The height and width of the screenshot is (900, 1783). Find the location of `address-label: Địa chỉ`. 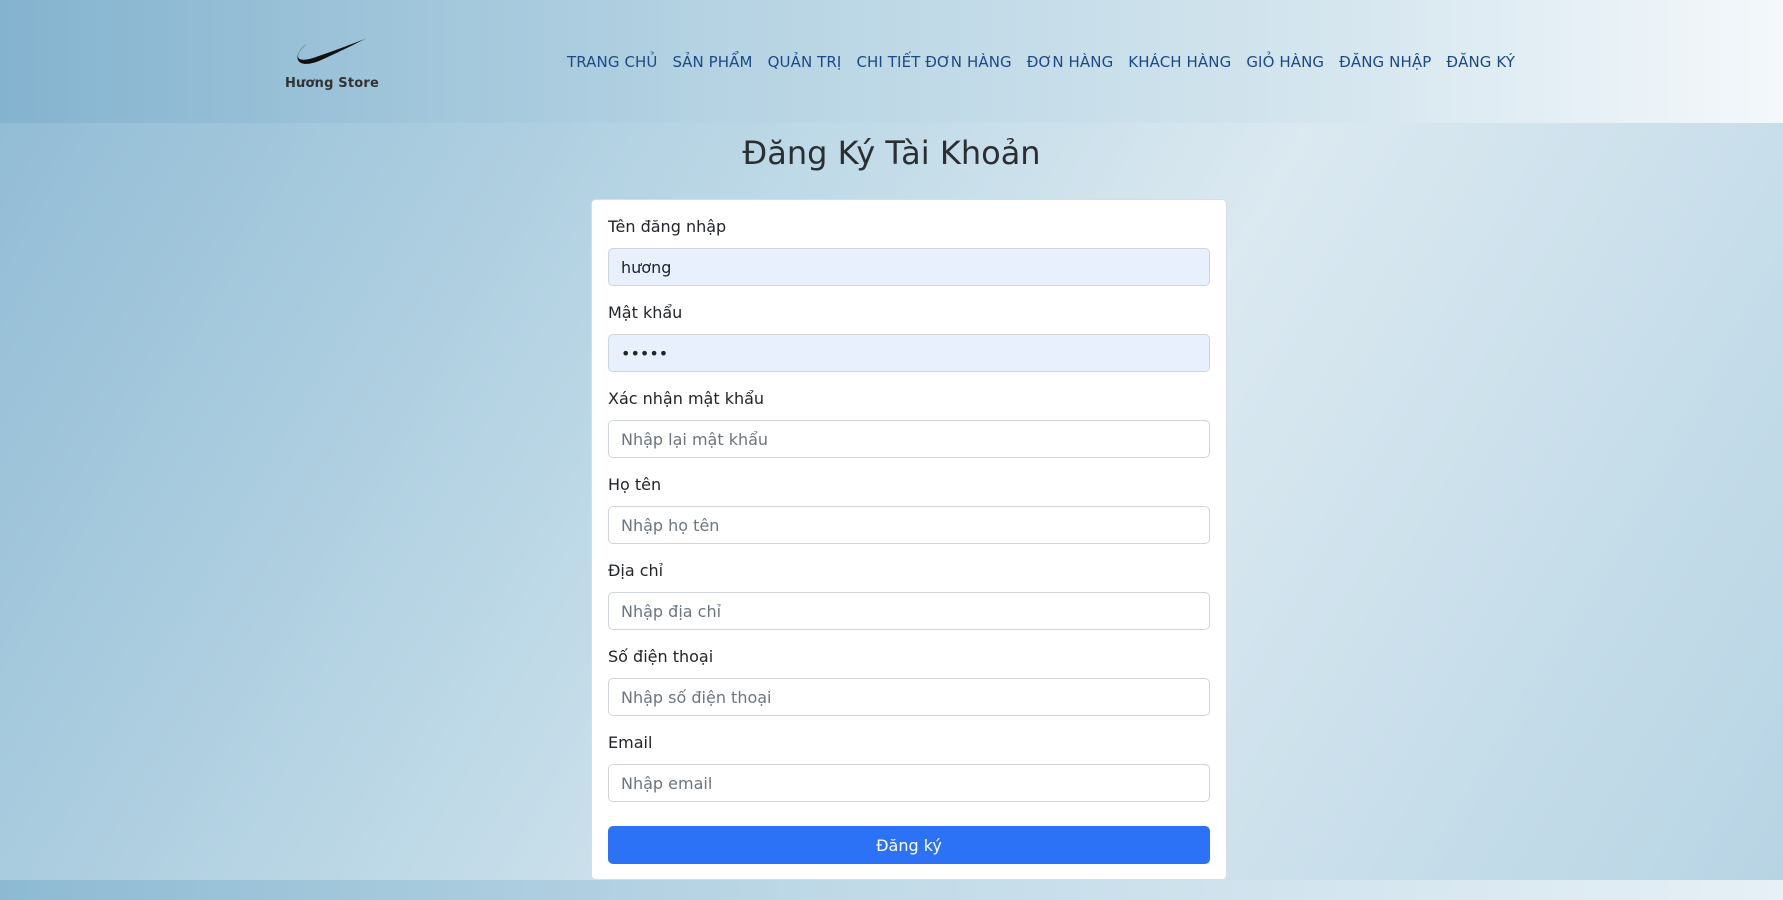

address-label: Địa chỉ is located at coordinates (636, 570).